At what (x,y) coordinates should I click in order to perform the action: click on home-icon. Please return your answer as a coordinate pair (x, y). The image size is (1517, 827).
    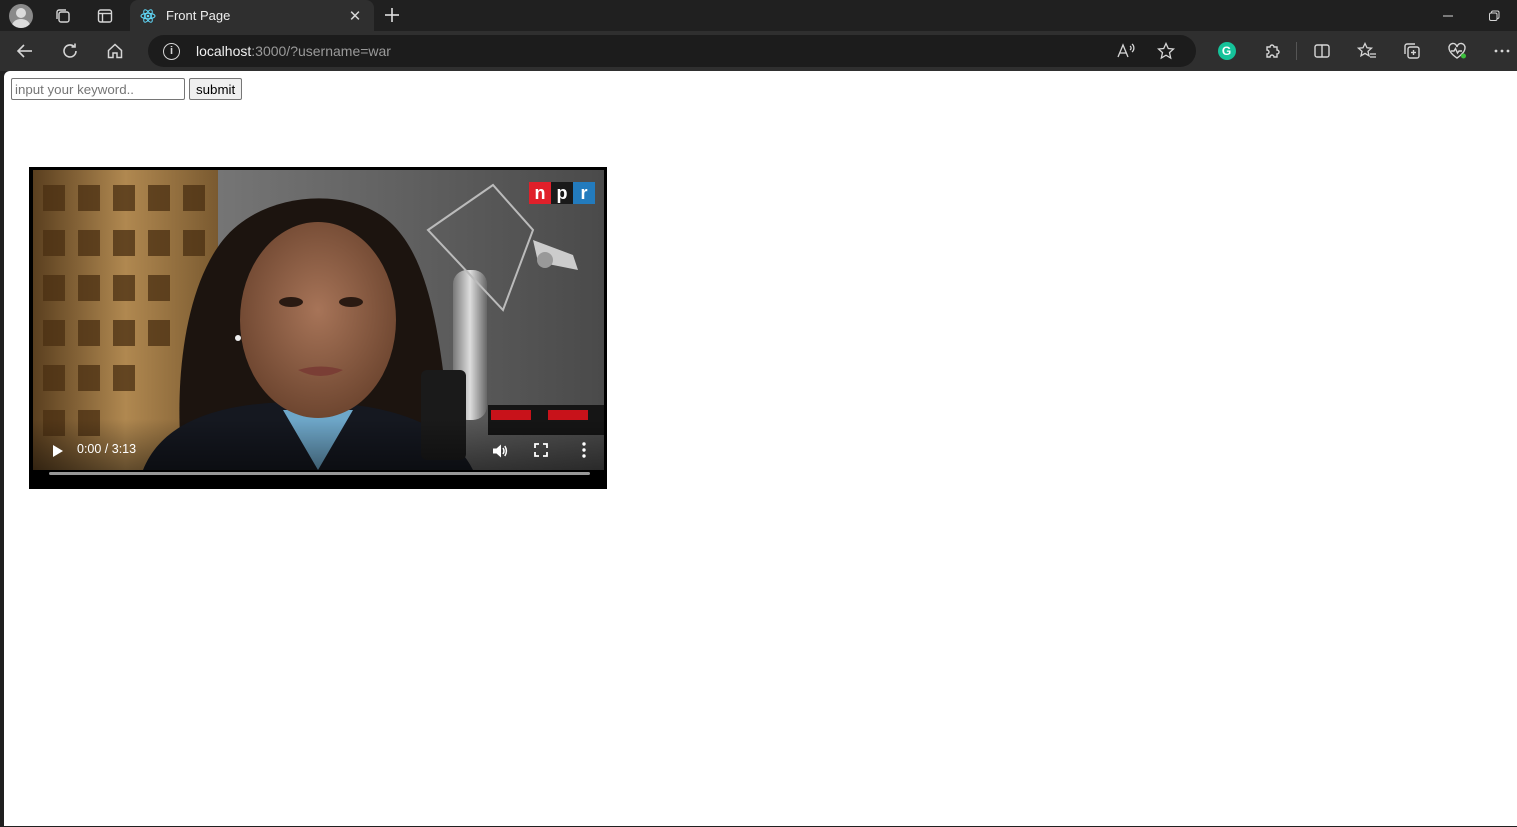
    Looking at the image, I should click on (115, 51).